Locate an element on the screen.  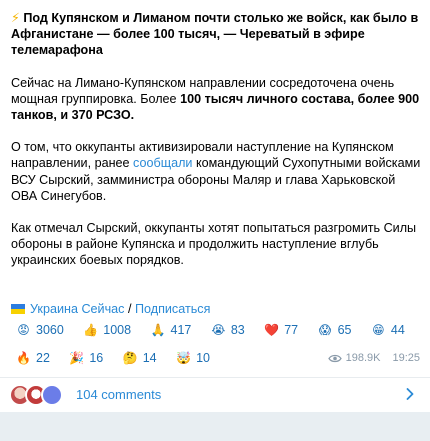
eye-icon is located at coordinates (334, 358).